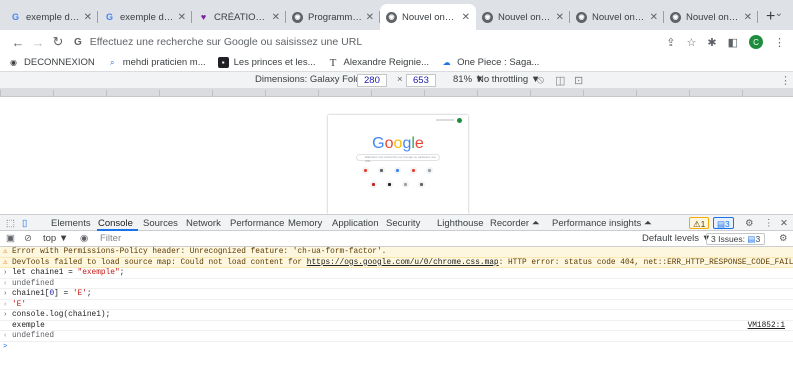 The height and width of the screenshot is (365, 793). What do you see at coordinates (540, 80) in the screenshot?
I see `rotate-icon: ⦸` at bounding box center [540, 80].